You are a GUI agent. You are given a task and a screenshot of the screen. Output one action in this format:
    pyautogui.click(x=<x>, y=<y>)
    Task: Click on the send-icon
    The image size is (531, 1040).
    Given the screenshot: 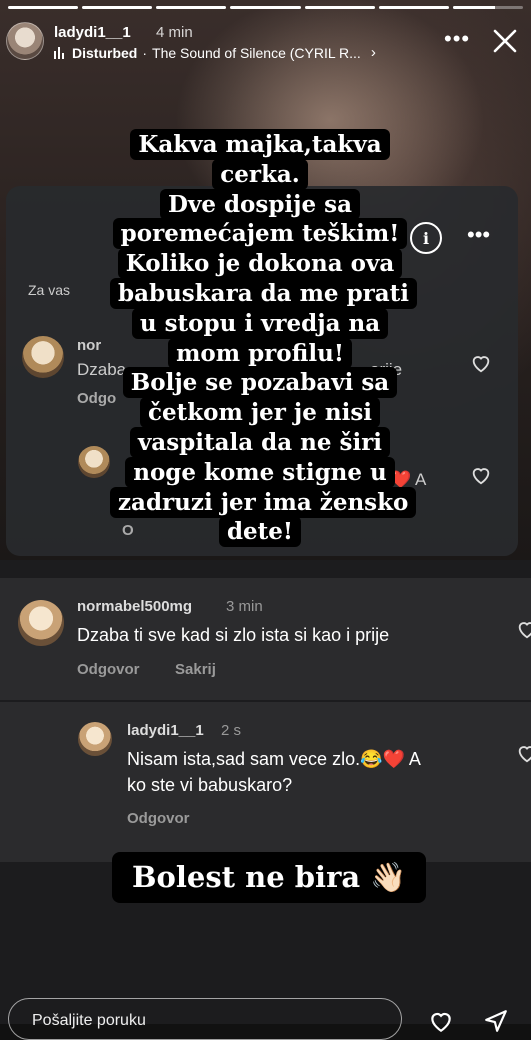 What is the action you would take?
    pyautogui.click(x=496, y=1021)
    